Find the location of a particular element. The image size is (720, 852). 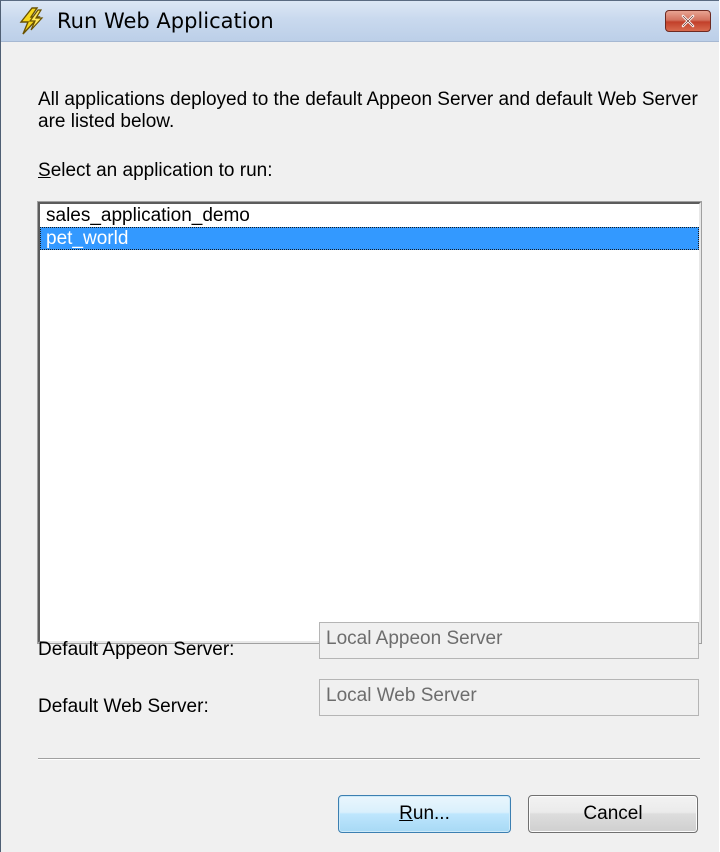

cancel-button: Cancel is located at coordinates (613, 814).